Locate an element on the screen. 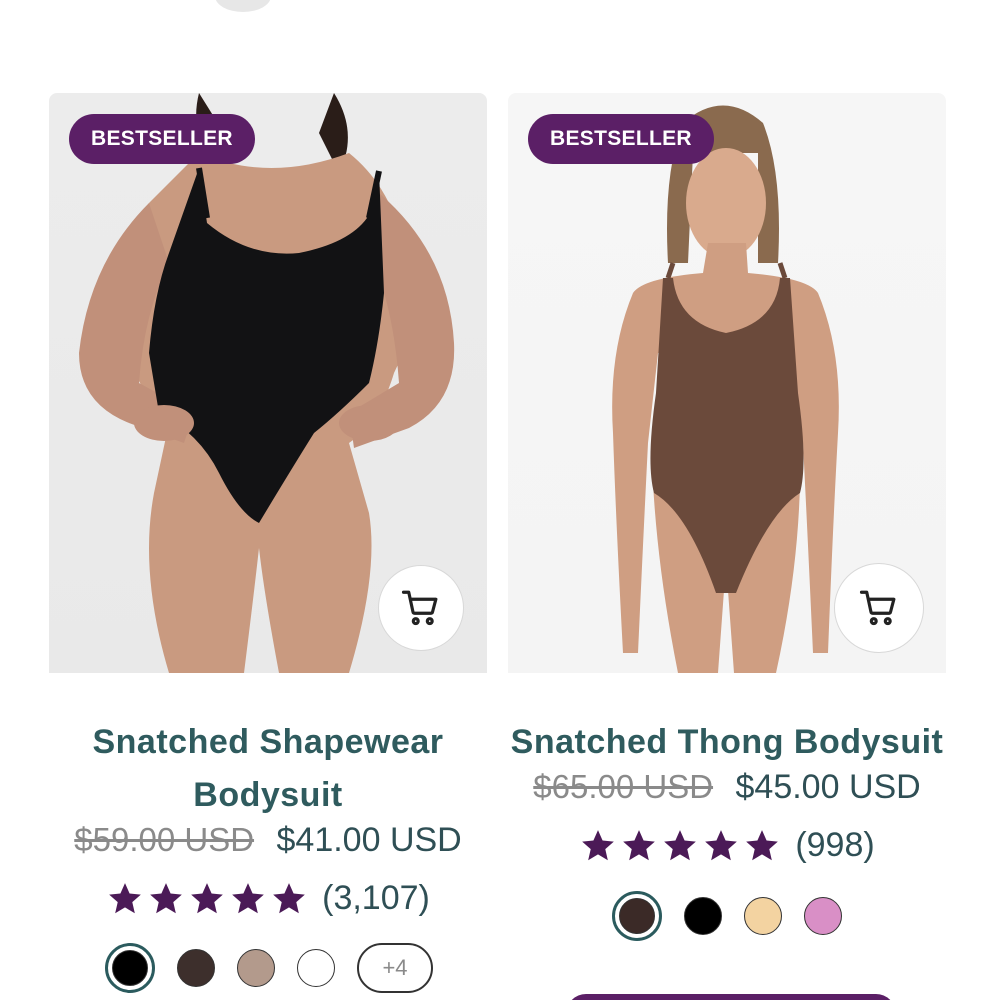  product-title-line-1: Snatched Shapewear is located at coordinates (268, 742).